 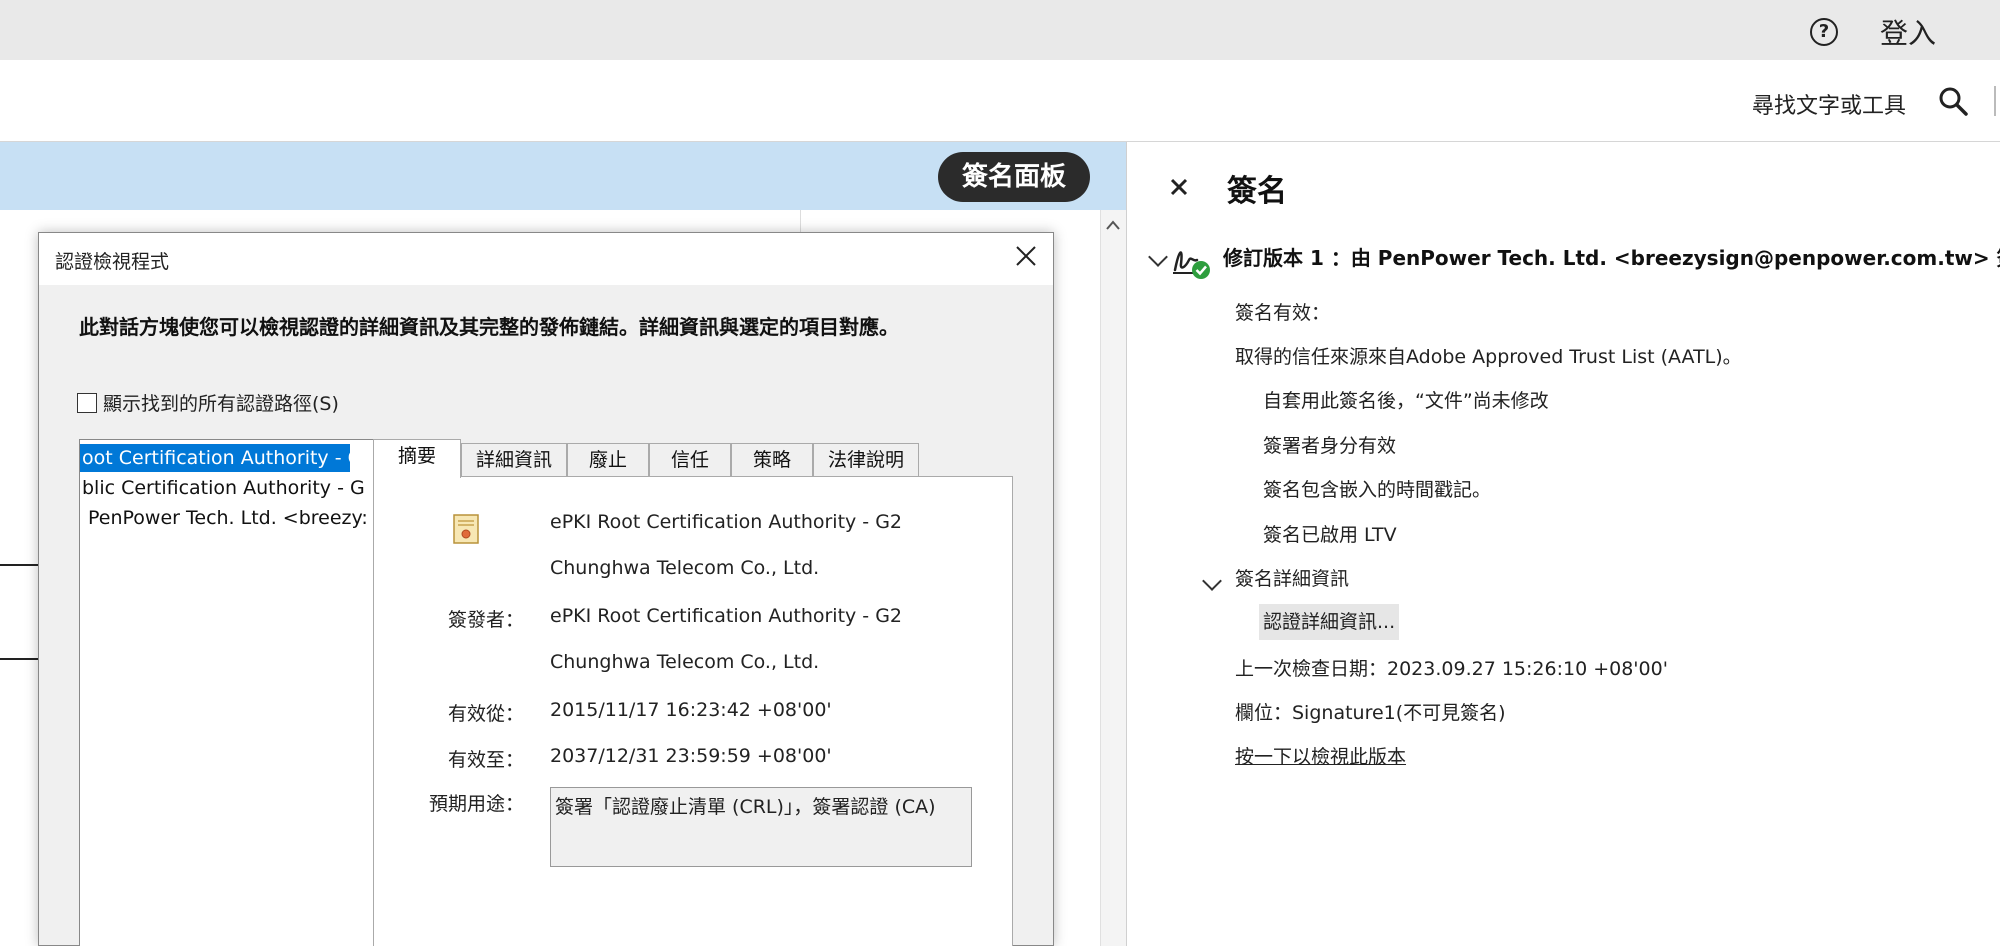 I want to click on tab-details: 詳細資訊, so click(x=514, y=460).